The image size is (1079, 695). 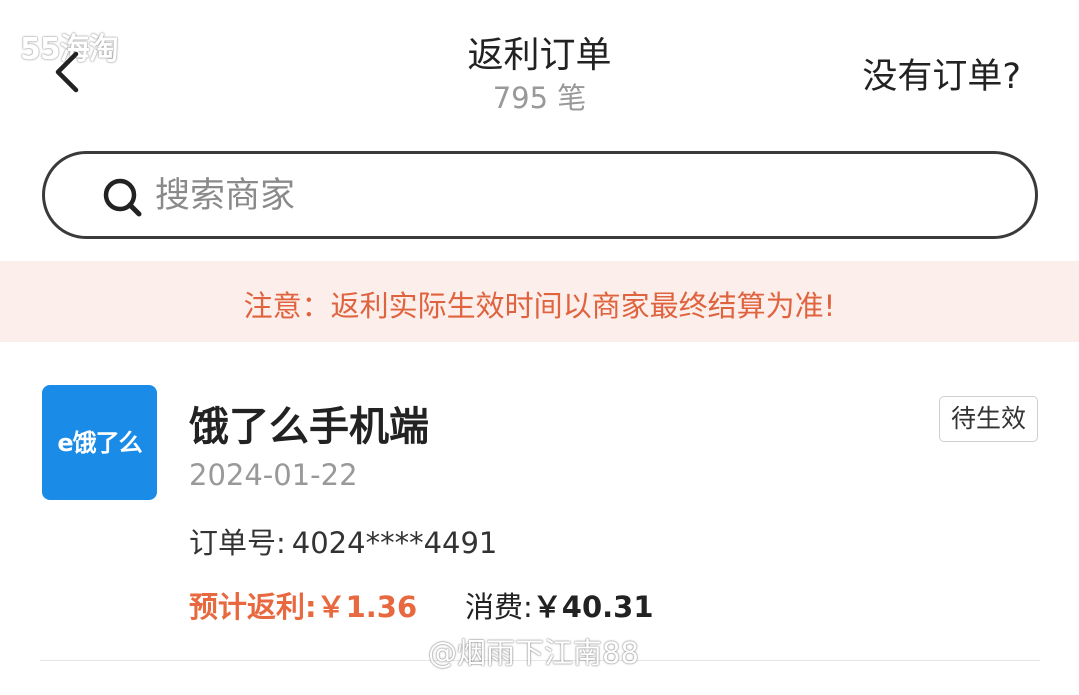 What do you see at coordinates (499, 607) in the screenshot?
I see `spend-label: 消费:` at bounding box center [499, 607].